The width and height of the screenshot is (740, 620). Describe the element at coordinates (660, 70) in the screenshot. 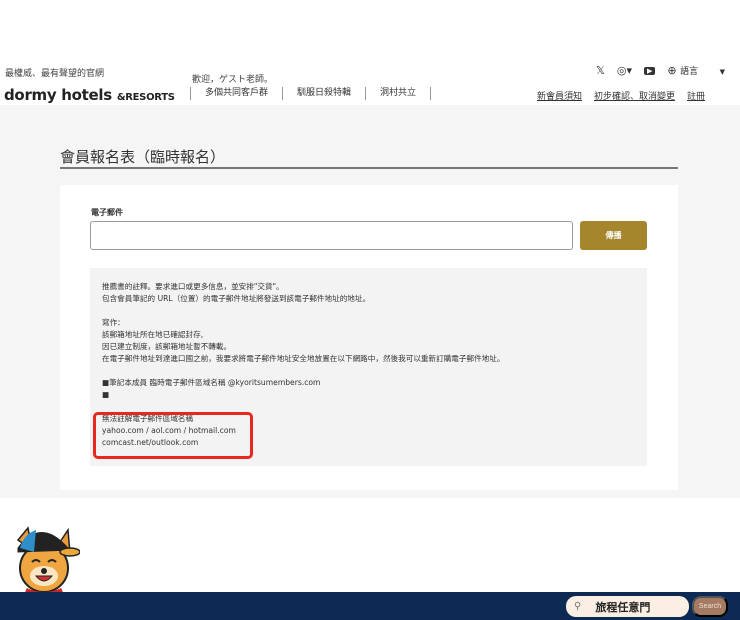

I see `social-bar: 𝕏 ◎▾ ▶ ⊕ 語言 ▼` at that location.